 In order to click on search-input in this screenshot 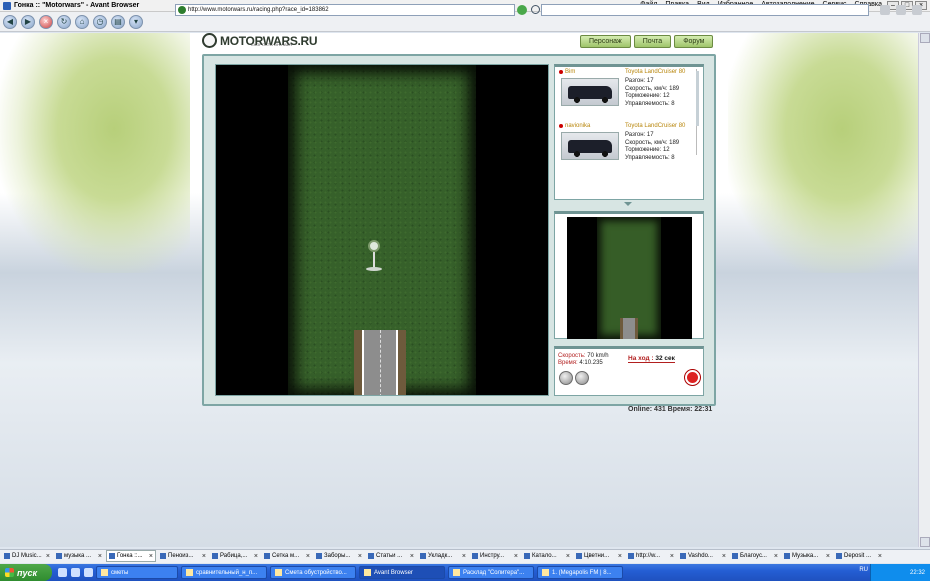, I will do `click(705, 10)`.